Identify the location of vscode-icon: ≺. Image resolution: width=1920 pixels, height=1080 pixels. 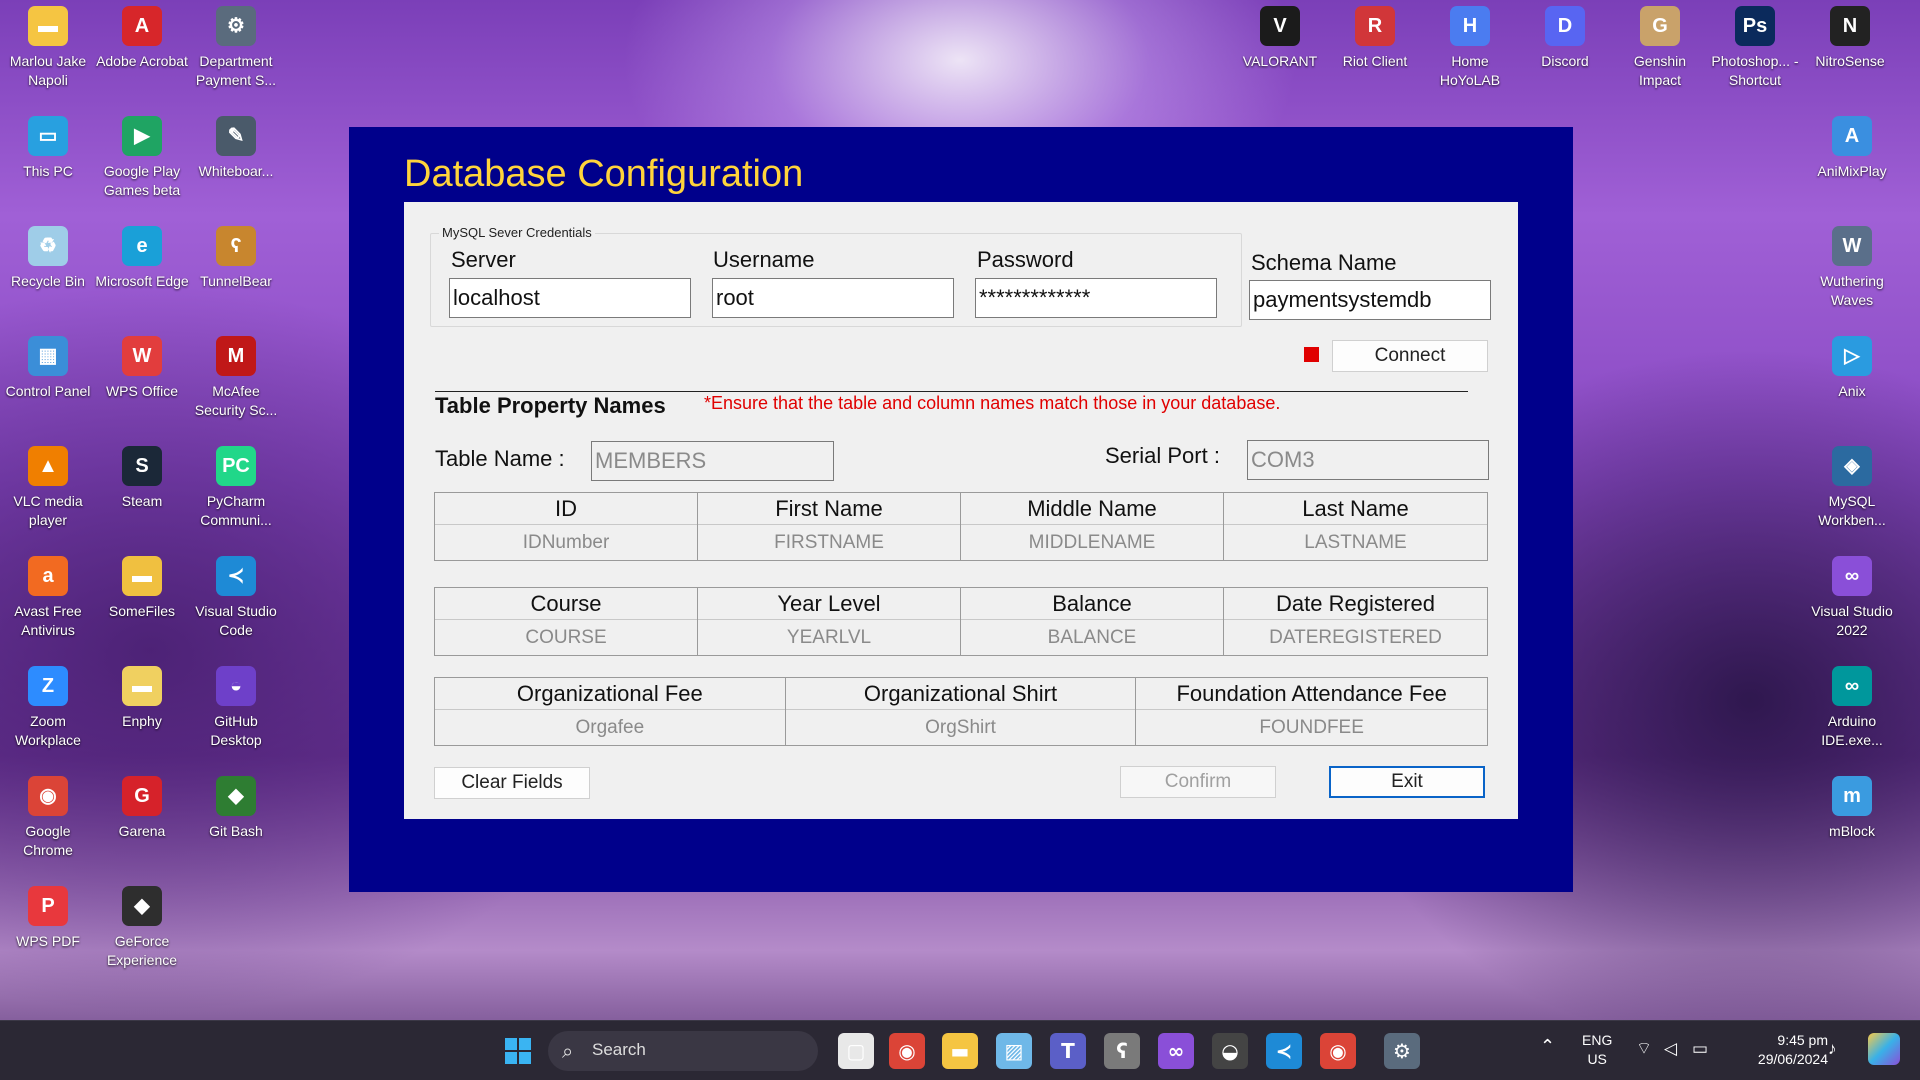
(1284, 1051).